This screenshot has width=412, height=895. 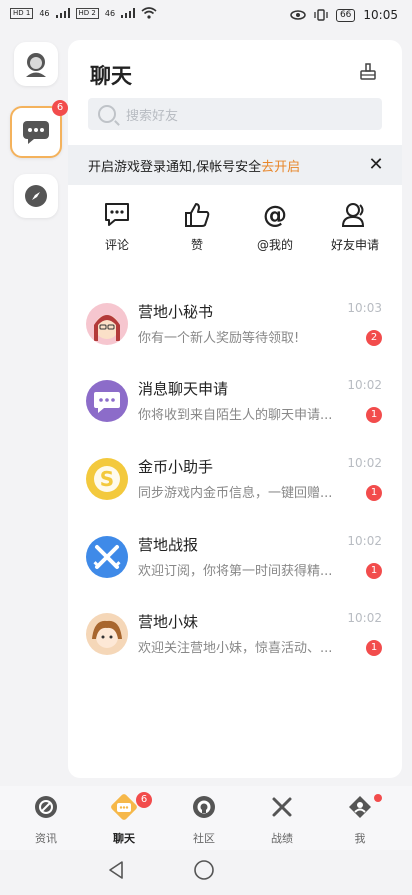 What do you see at coordinates (22, 13) in the screenshot?
I see `sim1-hd-tag: HD 1` at bounding box center [22, 13].